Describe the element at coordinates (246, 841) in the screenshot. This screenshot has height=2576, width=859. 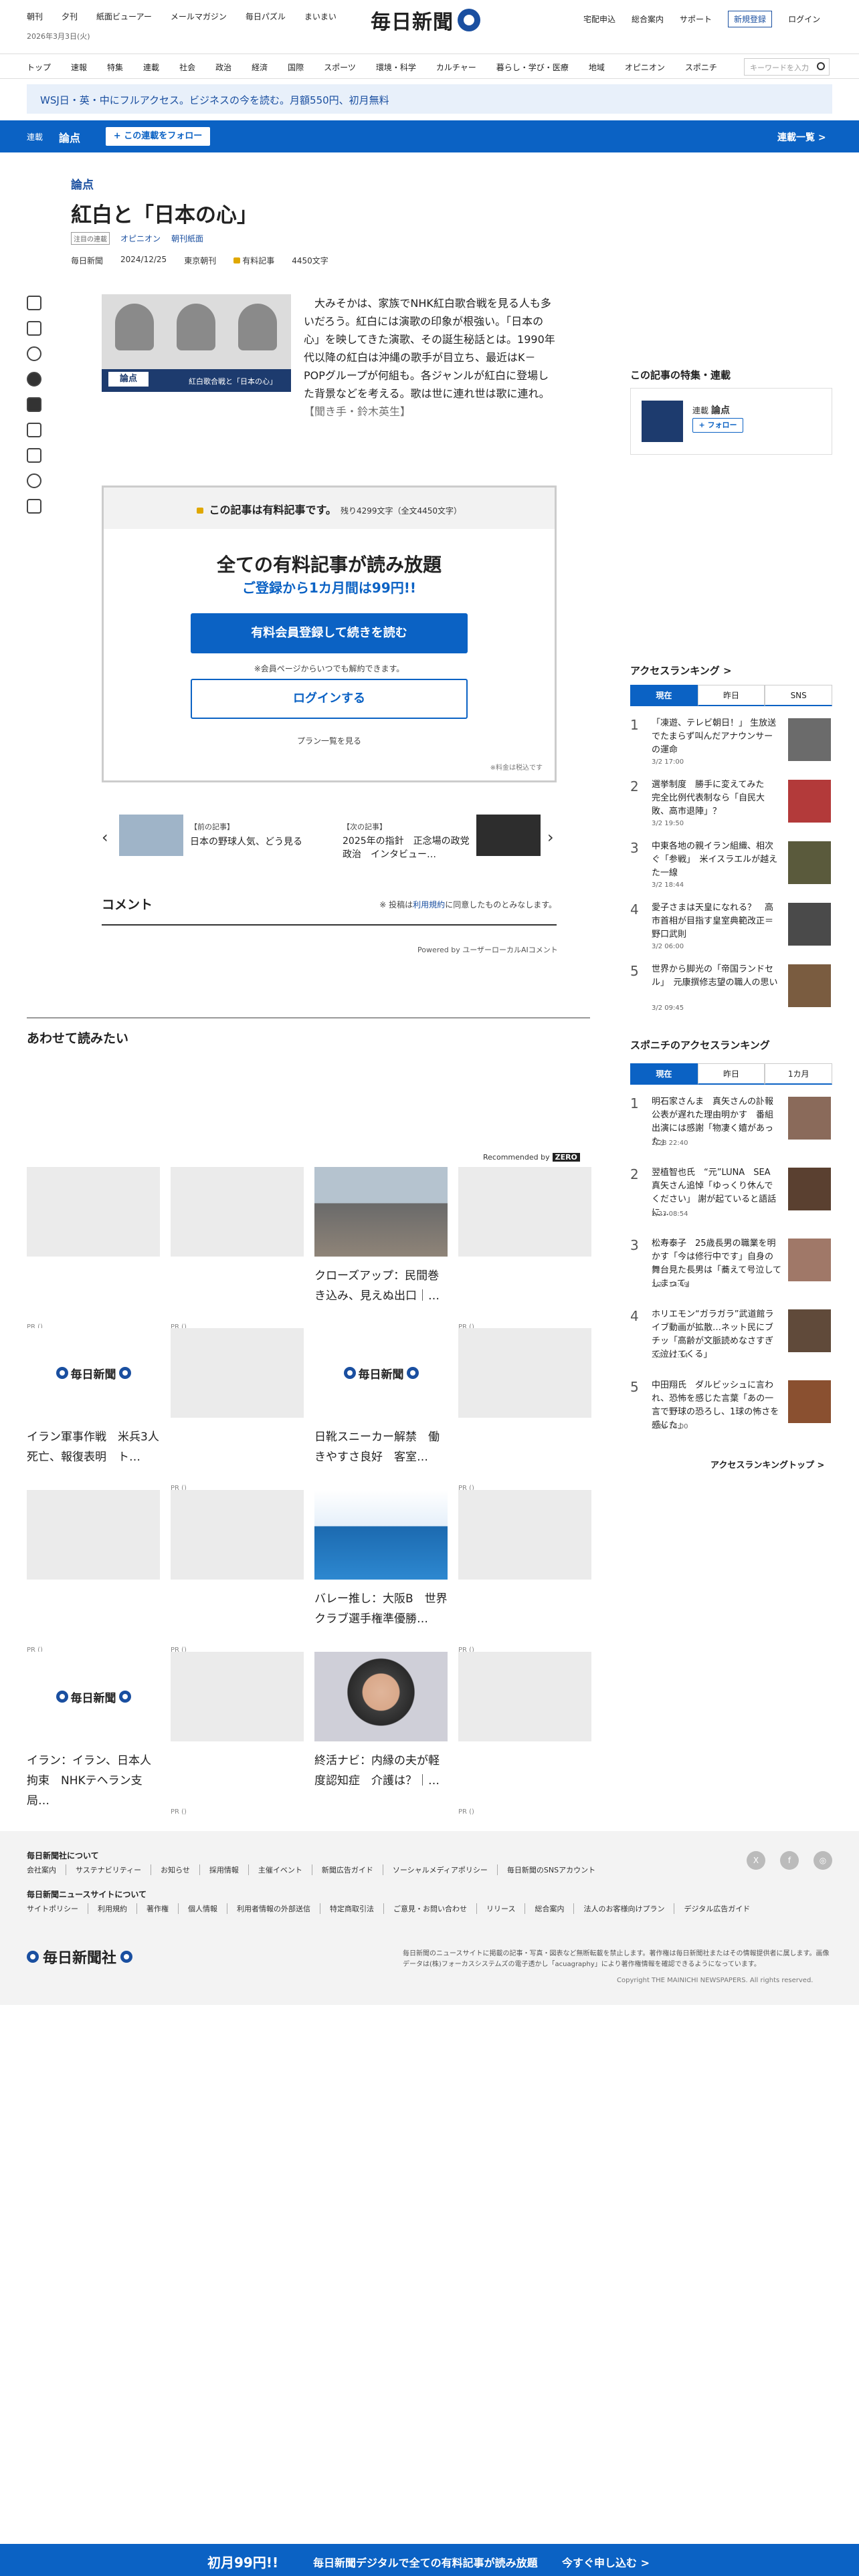
I see `prev-article-link: 日本の野球人気、どう見る` at that location.